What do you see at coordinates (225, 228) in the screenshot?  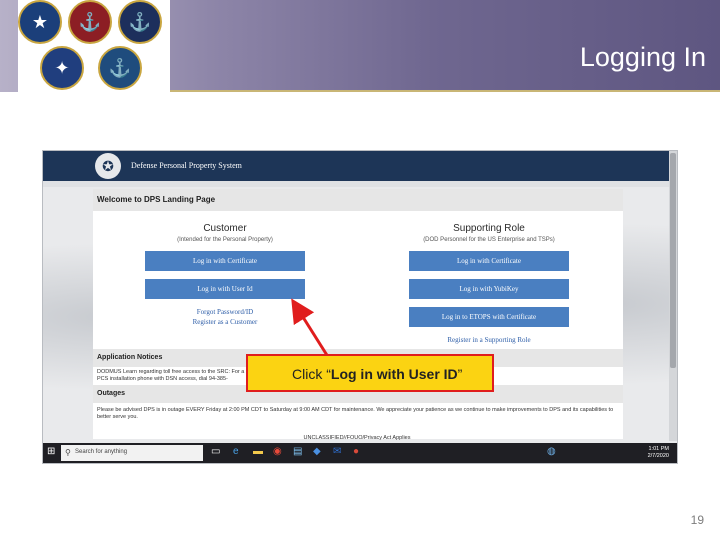 I see `customer-title: Customer` at bounding box center [225, 228].